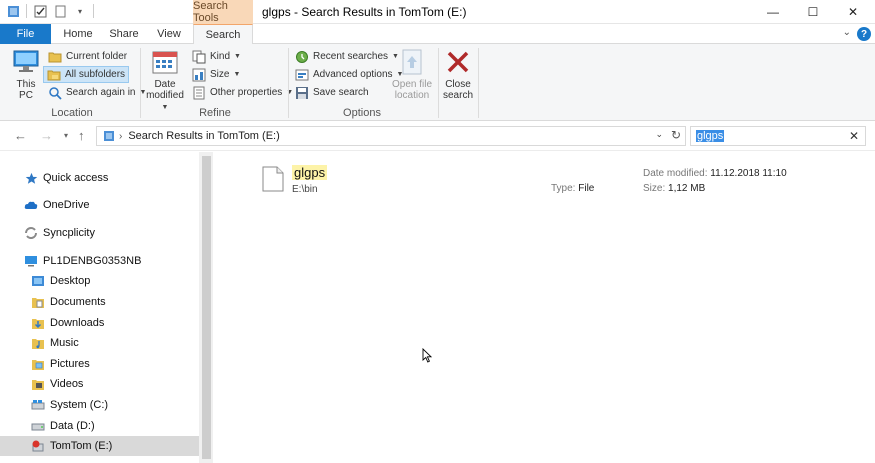 This screenshot has width=875, height=463. I want to click on recent-searches-label: Recent searches, so click(351, 56).